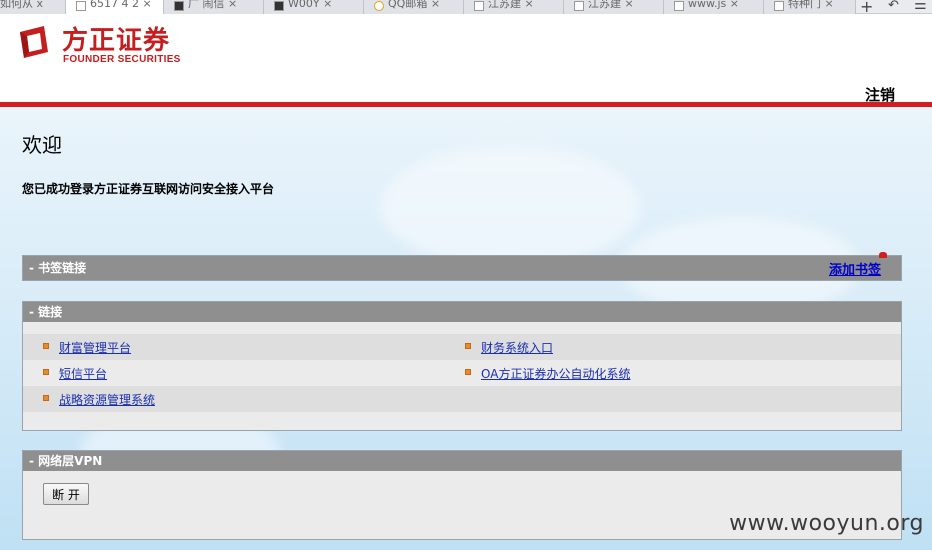  What do you see at coordinates (42, 145) in the screenshot?
I see `welcome-title: 欢迎` at bounding box center [42, 145].